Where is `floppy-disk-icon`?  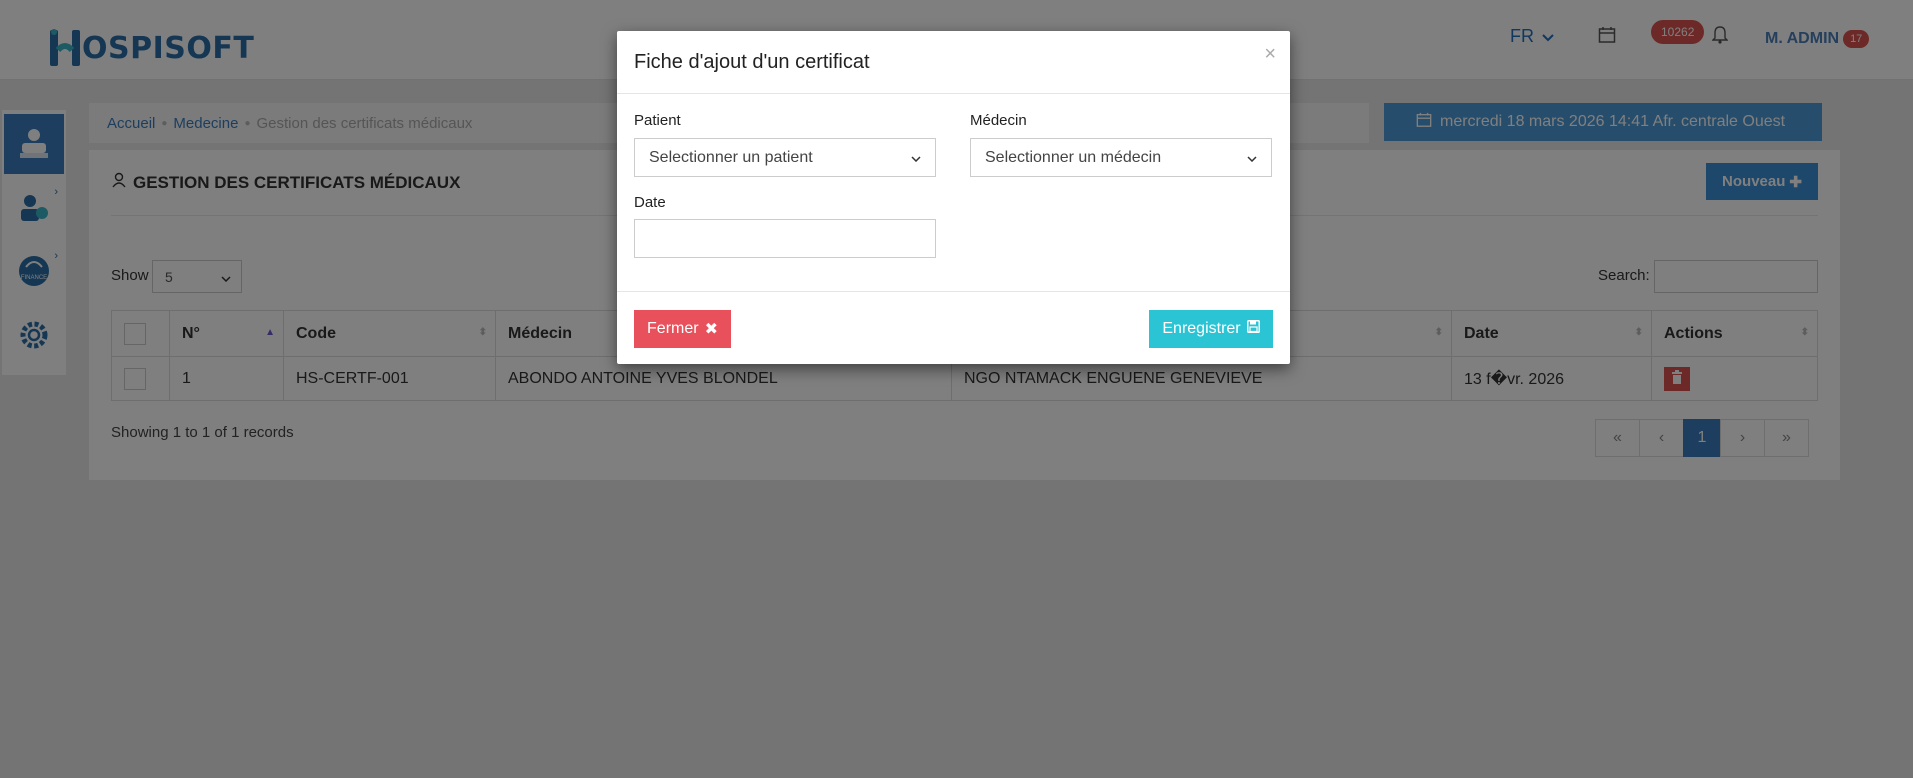 floppy-disk-icon is located at coordinates (1253, 329).